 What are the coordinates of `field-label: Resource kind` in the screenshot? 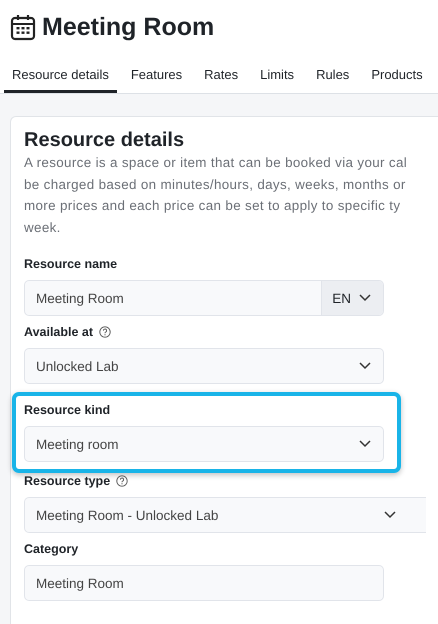 It's located at (67, 410).